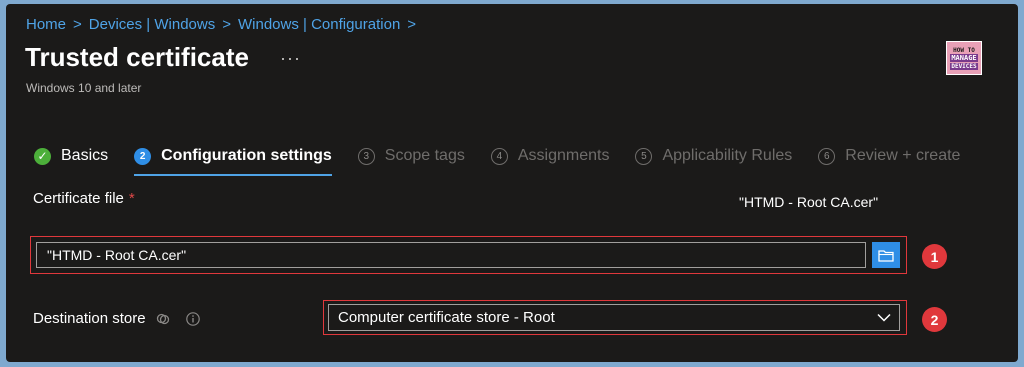  I want to click on certificate-file-label: Certificate file *, so click(84, 198).